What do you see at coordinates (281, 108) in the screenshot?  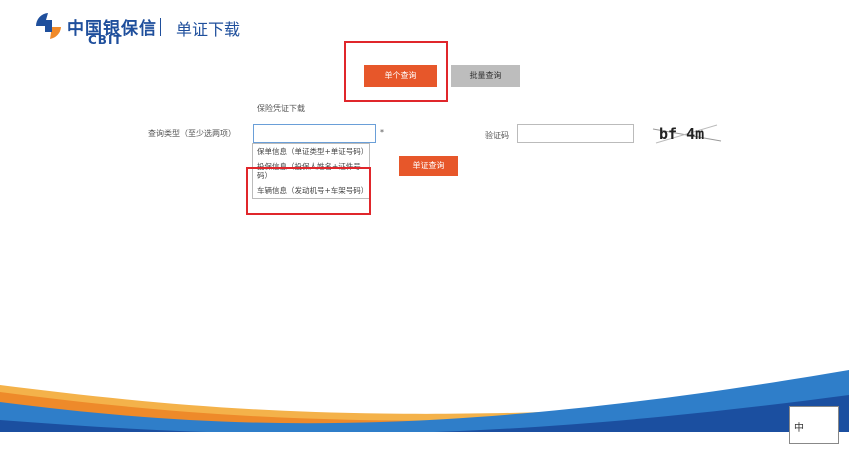 I see `section-label: 保险凭证下载` at bounding box center [281, 108].